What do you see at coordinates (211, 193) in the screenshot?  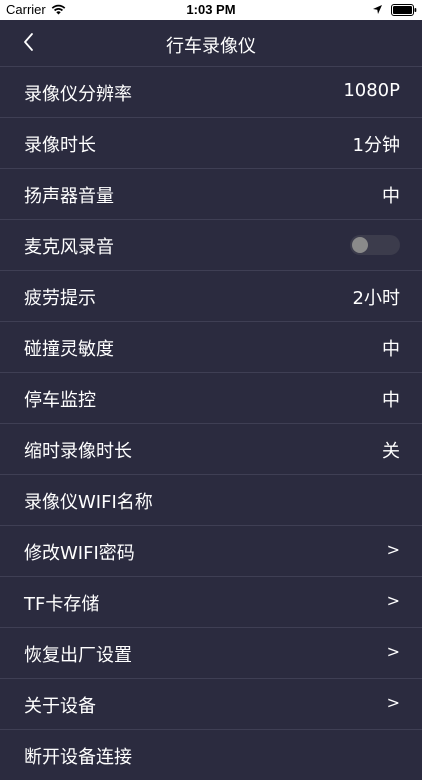 I see `setting-speaker-volume: 扬声器音量 中` at bounding box center [211, 193].